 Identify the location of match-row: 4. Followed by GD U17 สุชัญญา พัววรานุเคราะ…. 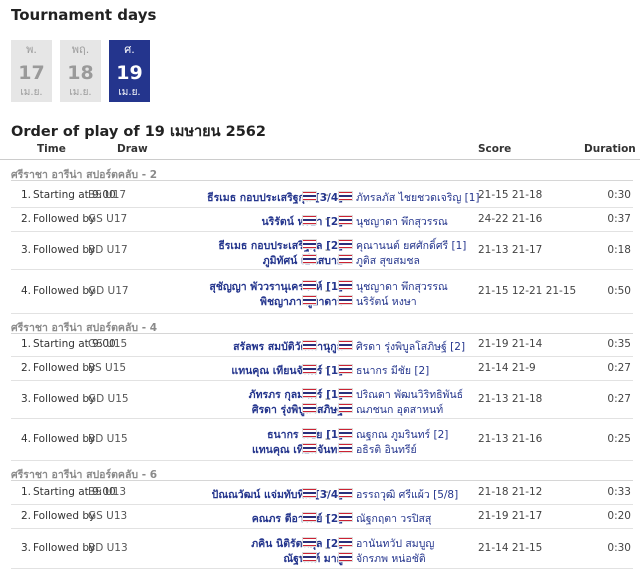
(322, 292).